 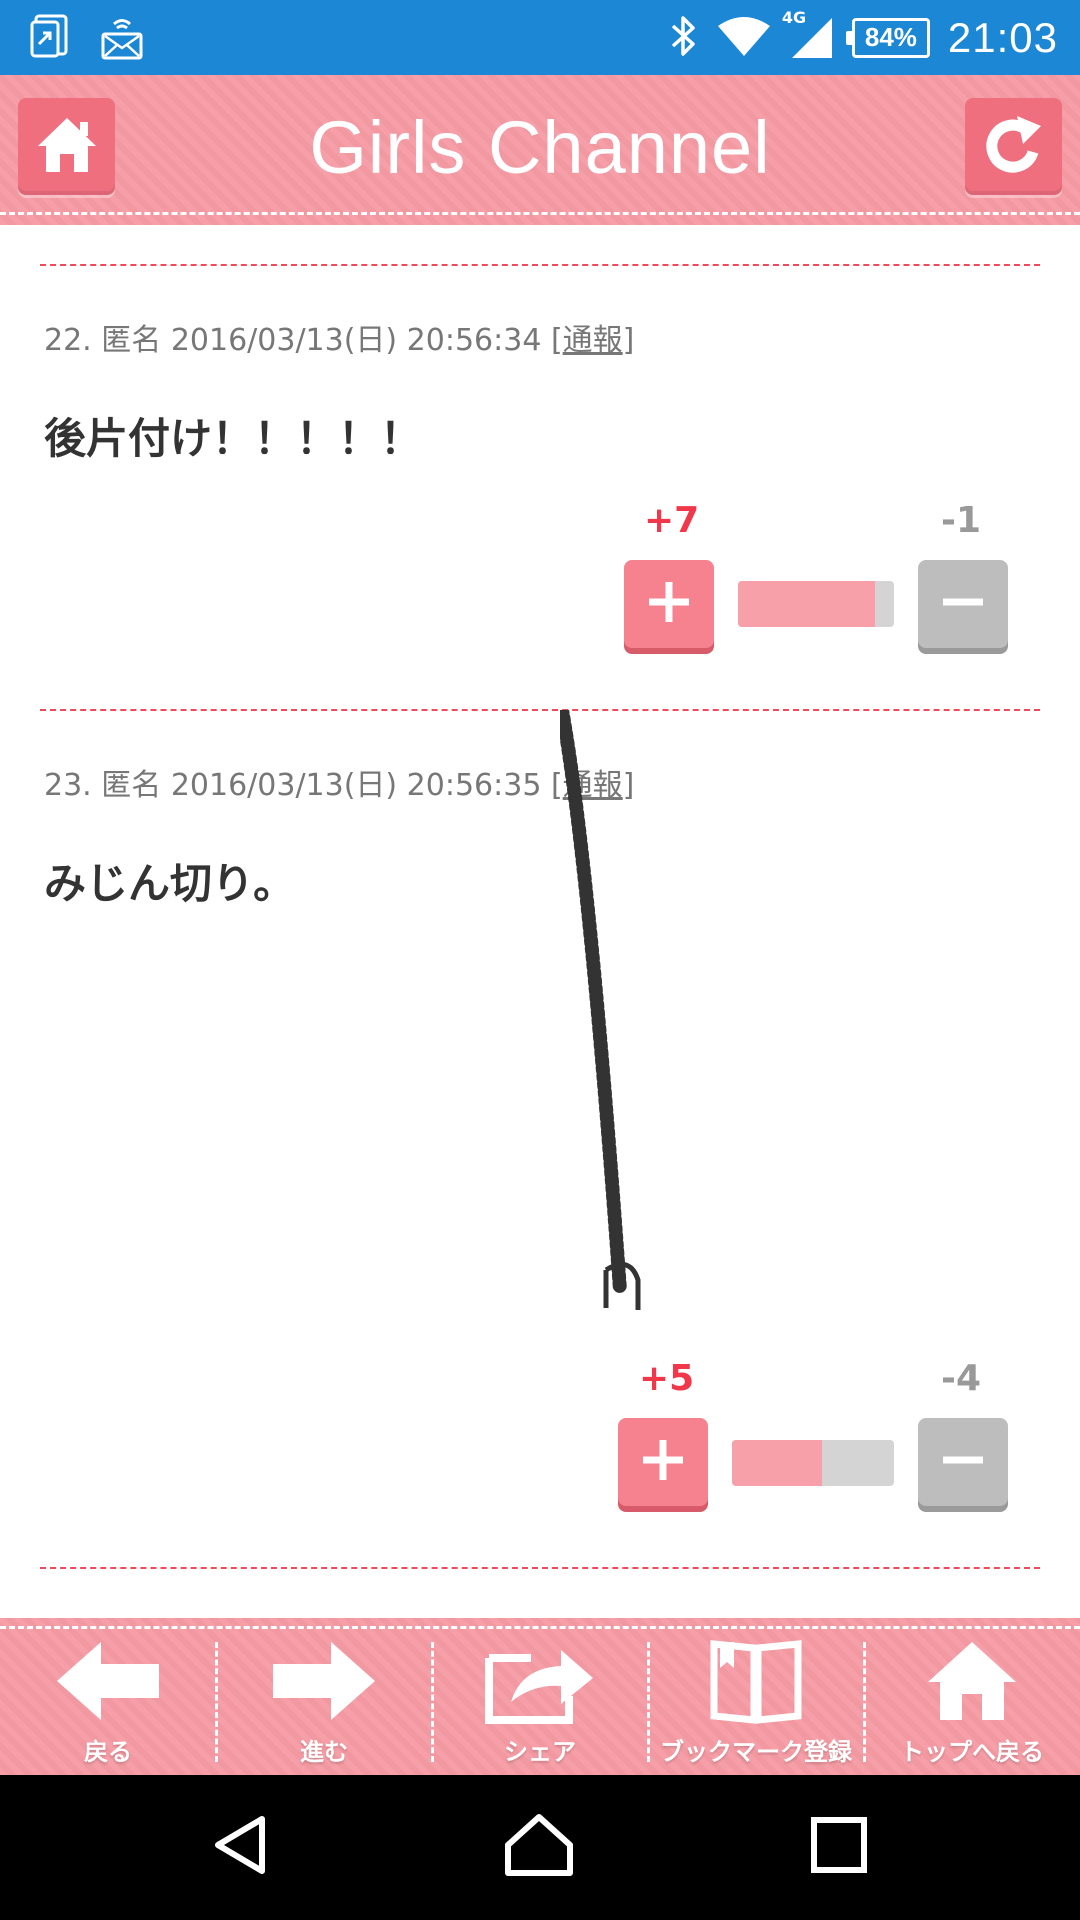 I want to click on battery-indicator: 84%, so click(x=887, y=37).